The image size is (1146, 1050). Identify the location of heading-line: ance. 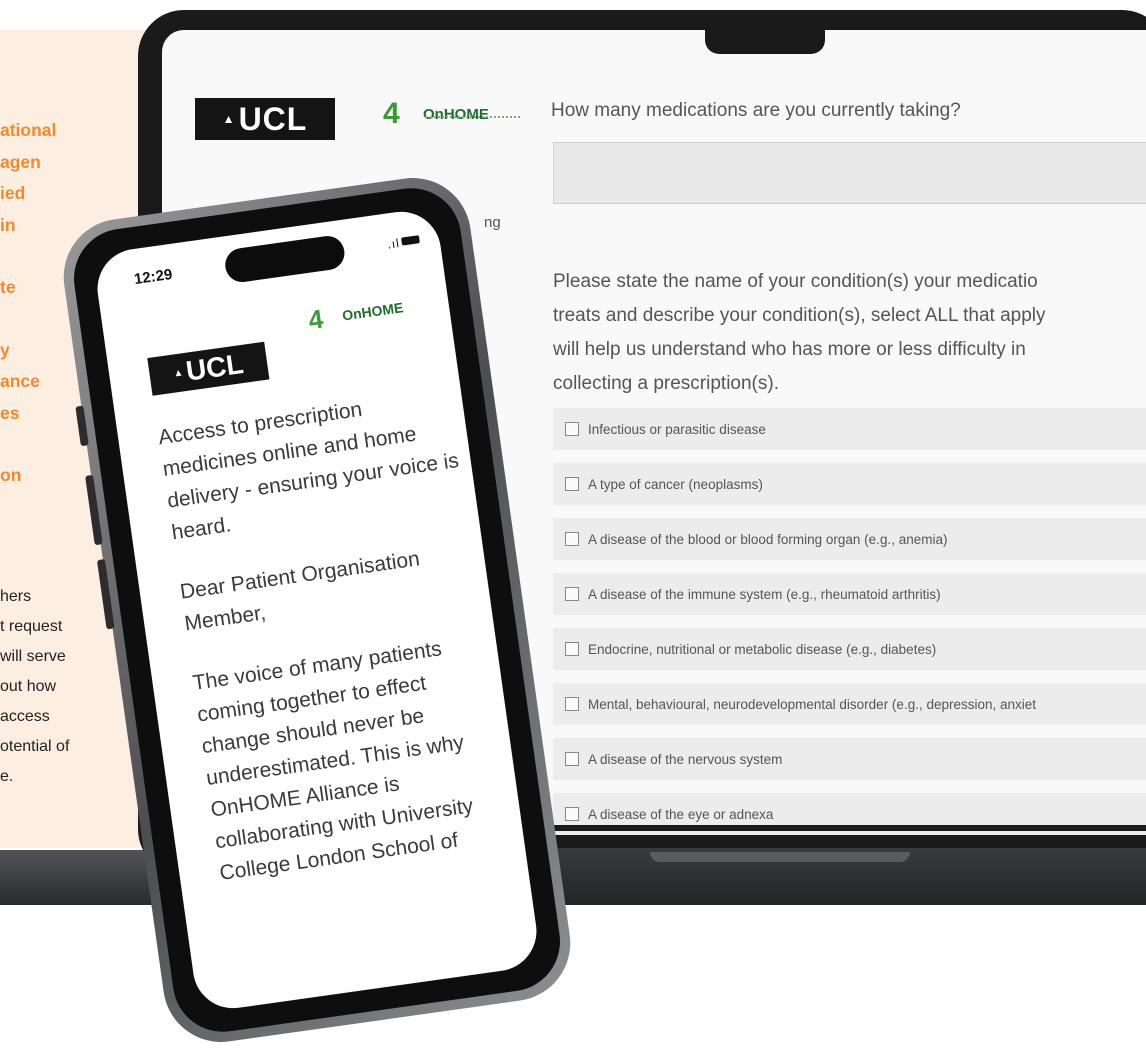
(20, 381).